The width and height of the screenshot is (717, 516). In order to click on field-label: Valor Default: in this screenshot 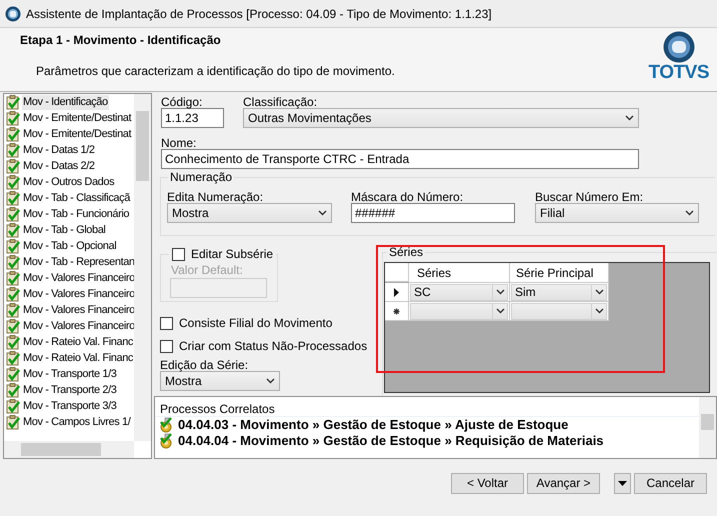, I will do `click(207, 270)`.